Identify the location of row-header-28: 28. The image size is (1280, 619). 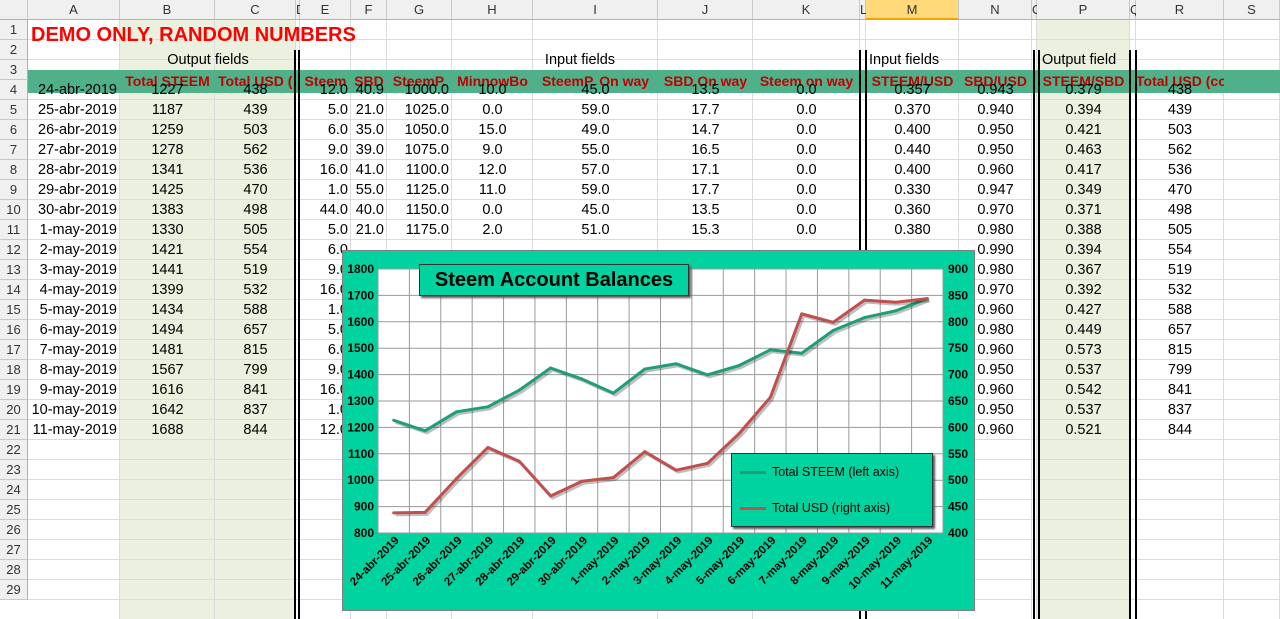
(14, 570).